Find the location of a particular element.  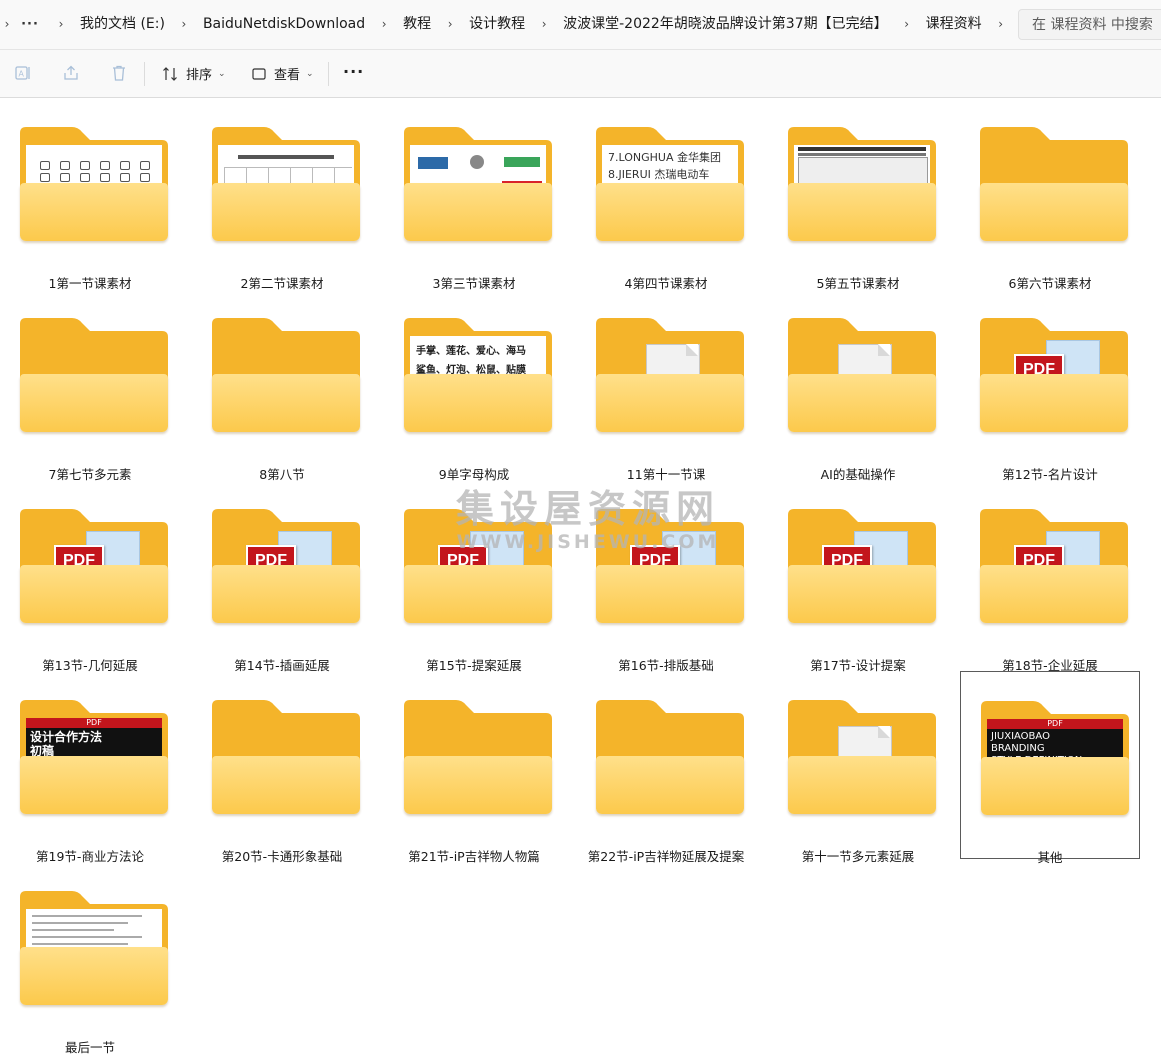

folder-name: 最后一节 is located at coordinates (89, 1047).